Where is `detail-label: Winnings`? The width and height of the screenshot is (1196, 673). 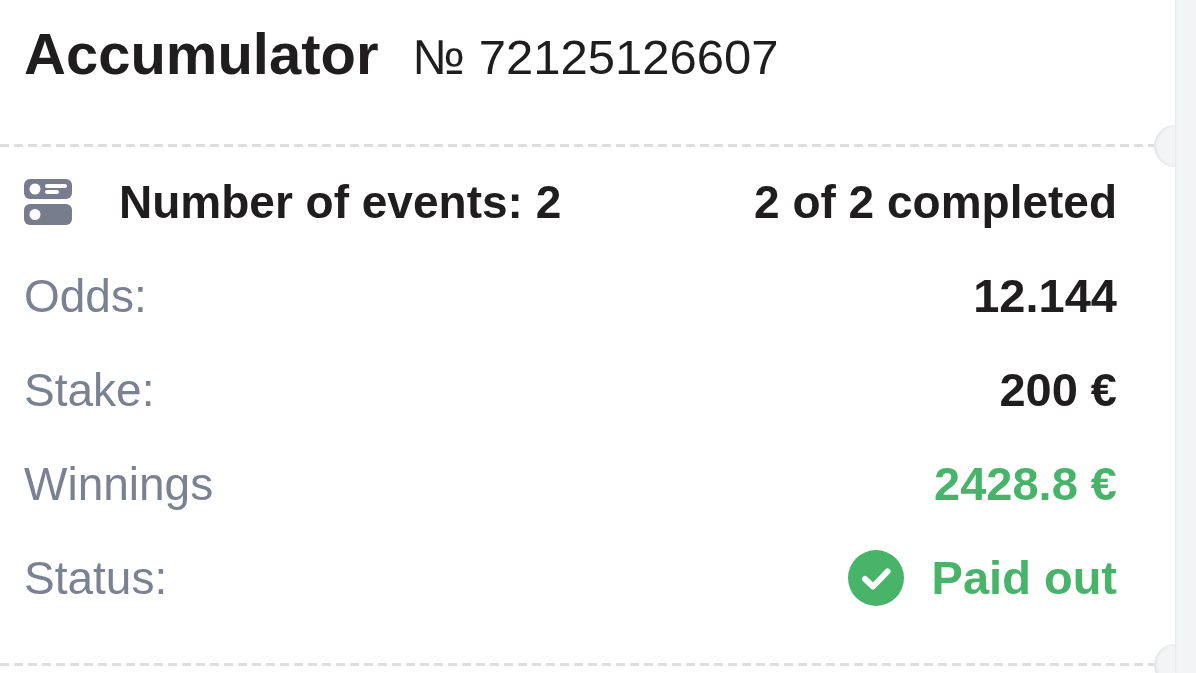 detail-label: Winnings is located at coordinates (119, 484).